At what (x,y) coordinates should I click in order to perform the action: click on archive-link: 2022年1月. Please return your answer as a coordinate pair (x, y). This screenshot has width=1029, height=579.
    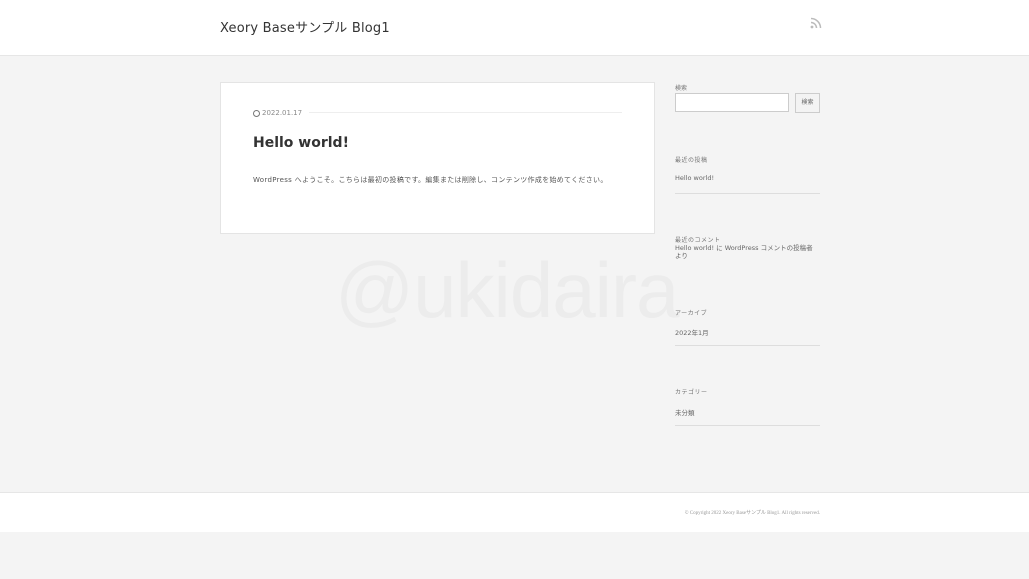
    Looking at the image, I should click on (692, 332).